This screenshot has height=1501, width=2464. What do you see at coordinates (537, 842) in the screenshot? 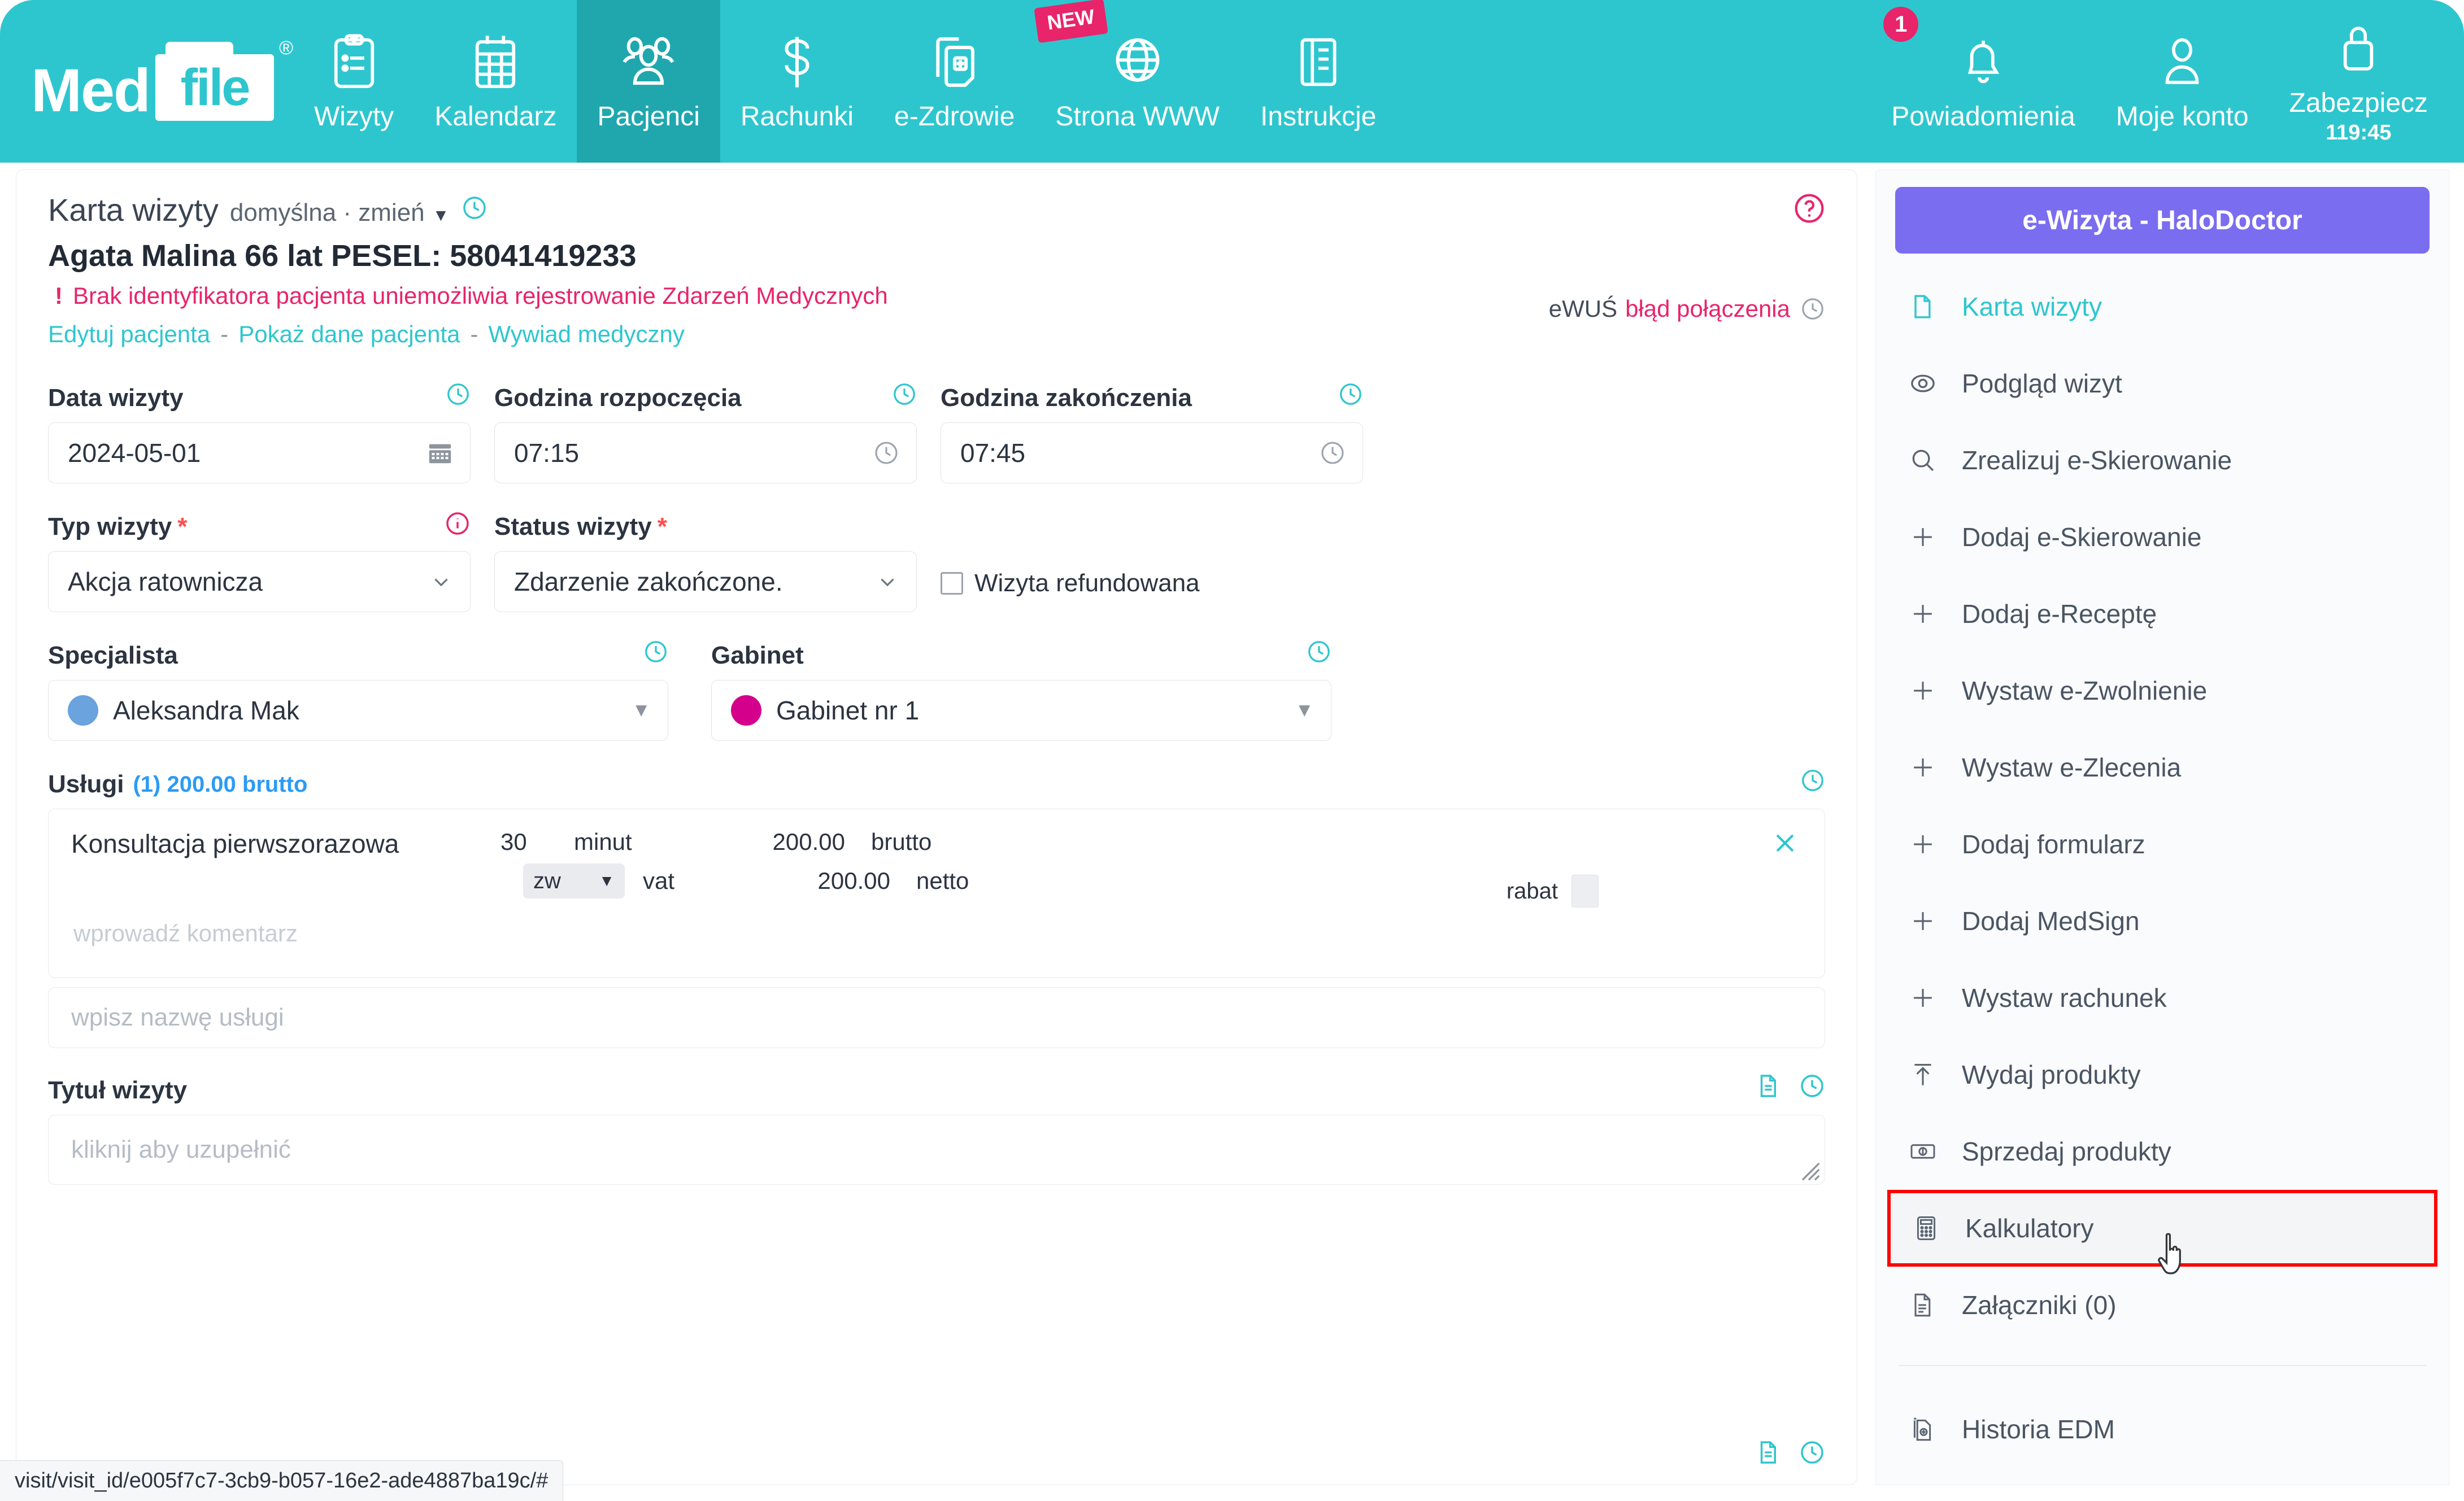
I see `service-duration: 30` at bounding box center [537, 842].